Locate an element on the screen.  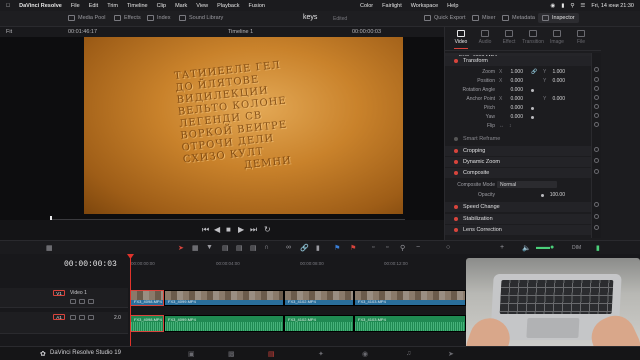
effects-button: Effects is located at coordinates (127, 18).